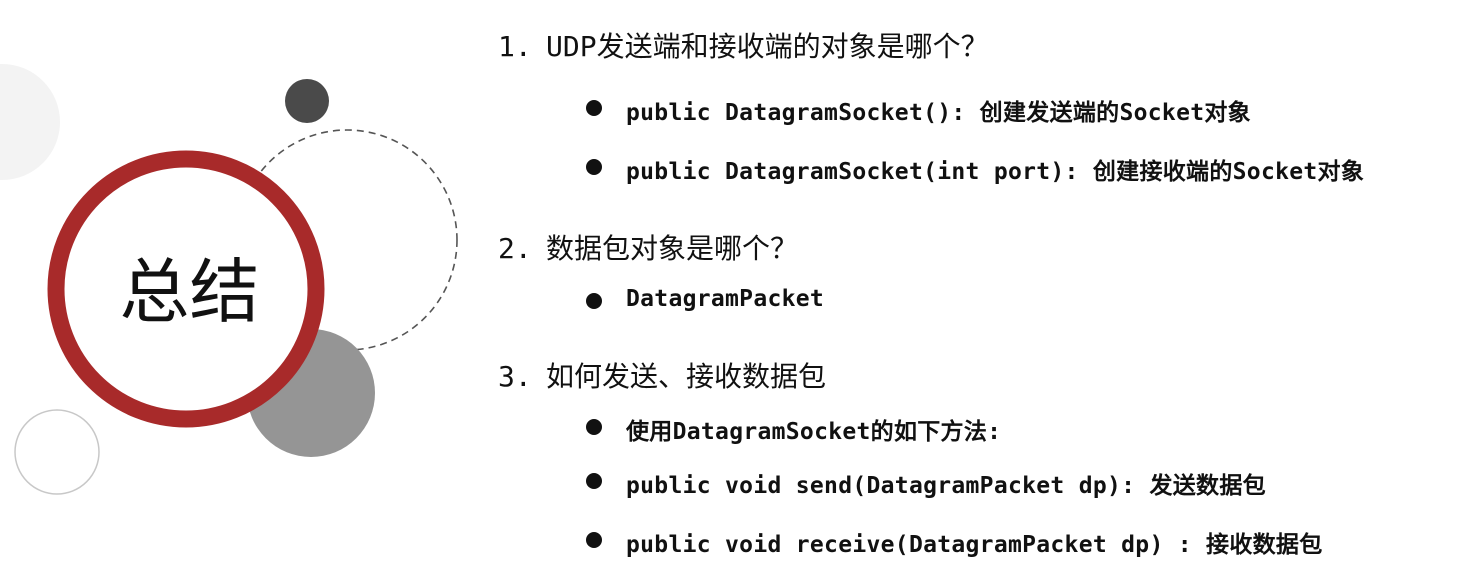 Image resolution: width=1474 pixels, height=571 pixels. What do you see at coordinates (814, 432) in the screenshot?
I see `bullet-text: 使用DatagramSocket的如下方法:` at bounding box center [814, 432].